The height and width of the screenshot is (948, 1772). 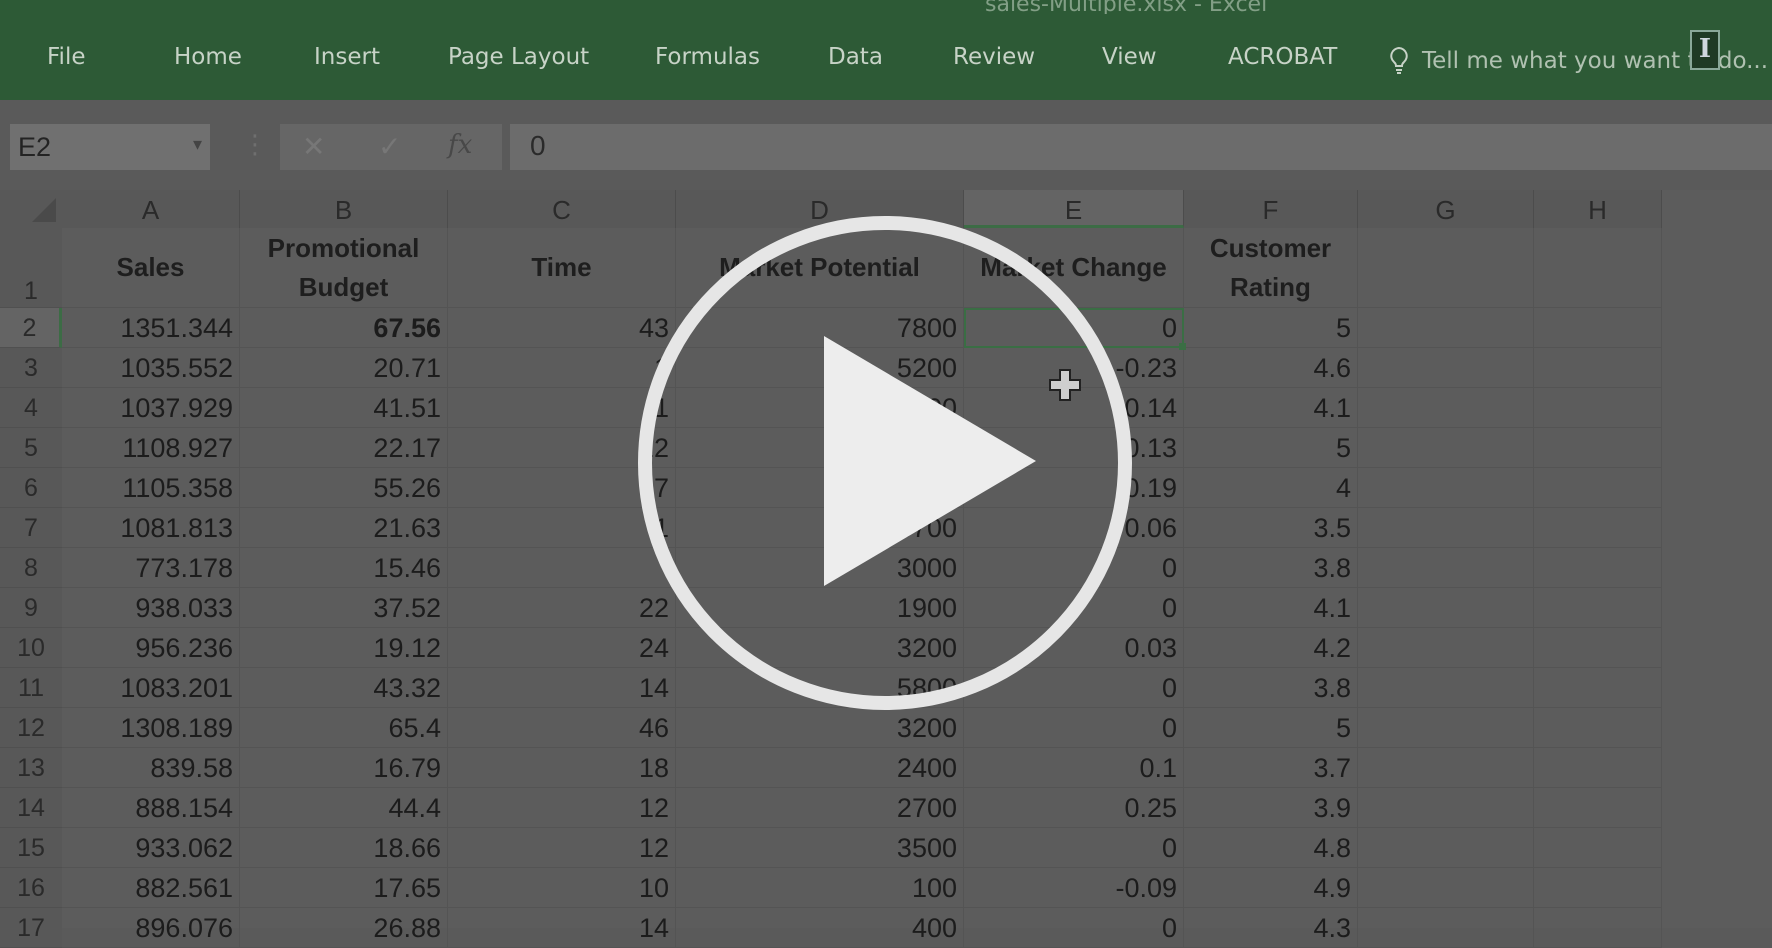 What do you see at coordinates (344, 808) in the screenshot?
I see `cell-b14: 44.4` at bounding box center [344, 808].